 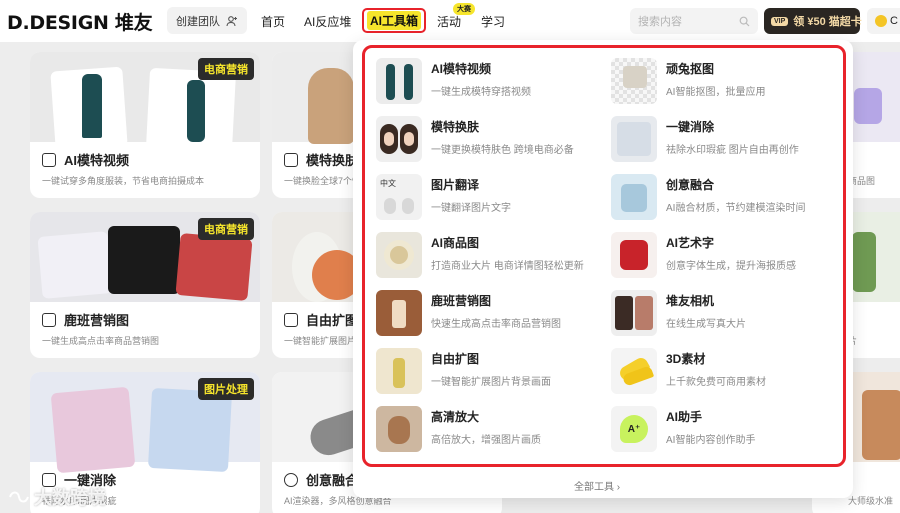 What do you see at coordinates (101, 341) in the screenshot?
I see `card-subtitle: 一键生成高点击率商品营销图` at bounding box center [101, 341].